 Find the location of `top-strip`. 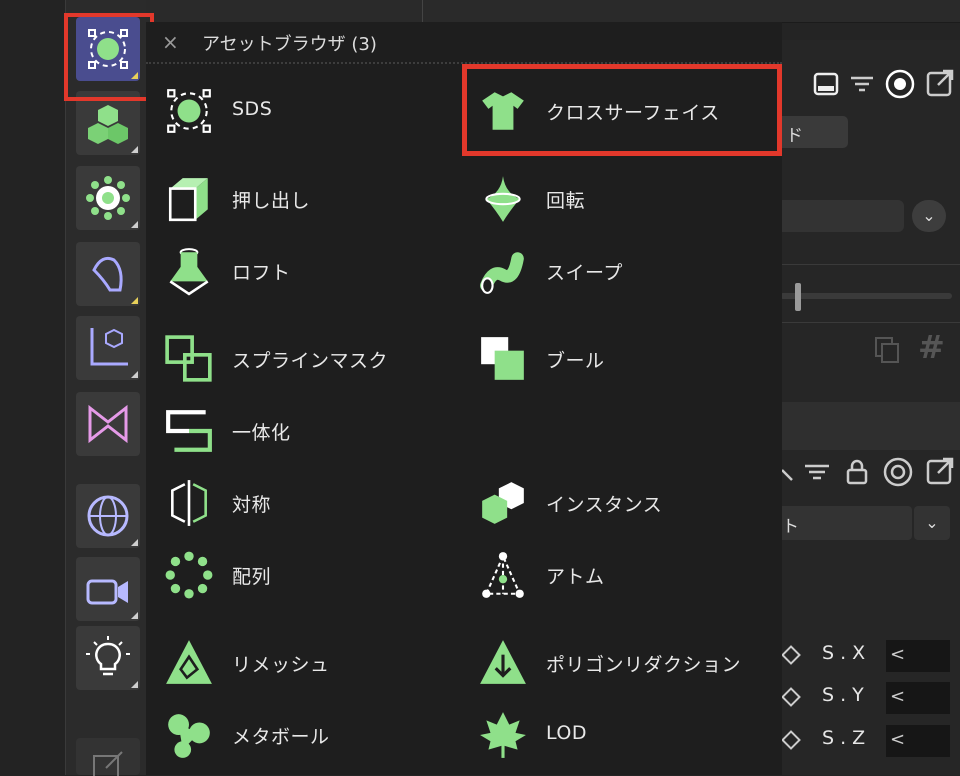

top-strip is located at coordinates (553, 11).